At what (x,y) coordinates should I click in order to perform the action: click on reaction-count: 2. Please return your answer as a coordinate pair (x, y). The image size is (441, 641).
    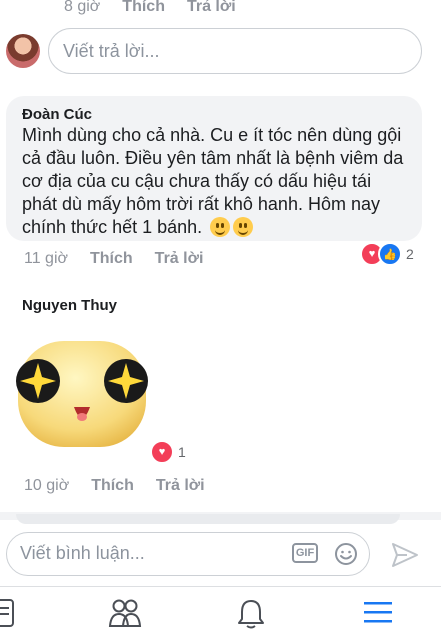
    Looking at the image, I should click on (410, 254).